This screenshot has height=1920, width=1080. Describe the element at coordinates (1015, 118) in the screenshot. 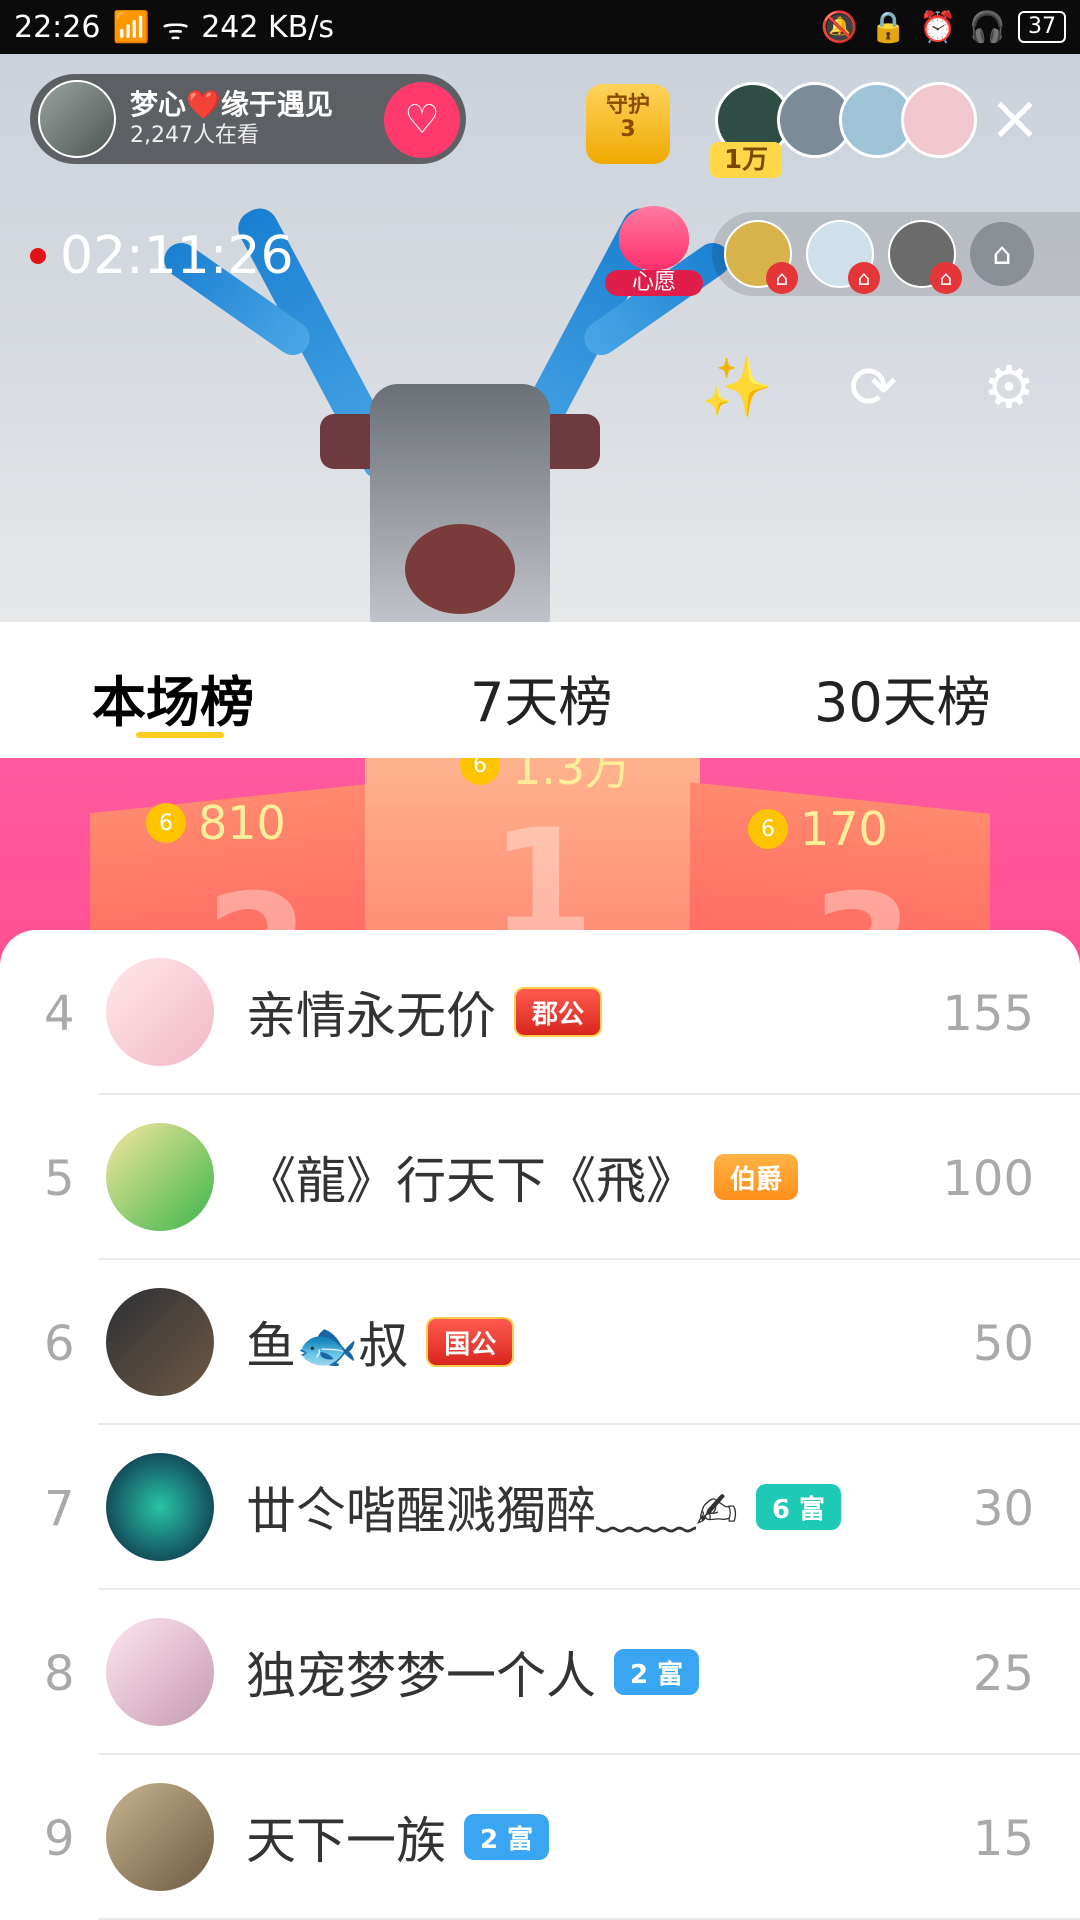

I see `close-icon: ×` at that location.